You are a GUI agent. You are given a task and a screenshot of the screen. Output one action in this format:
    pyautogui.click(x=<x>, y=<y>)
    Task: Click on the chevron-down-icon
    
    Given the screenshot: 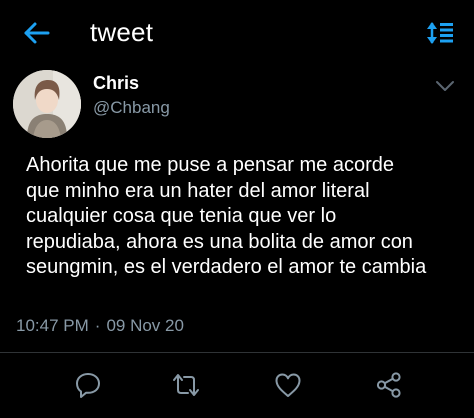 What is the action you would take?
    pyautogui.click(x=445, y=86)
    